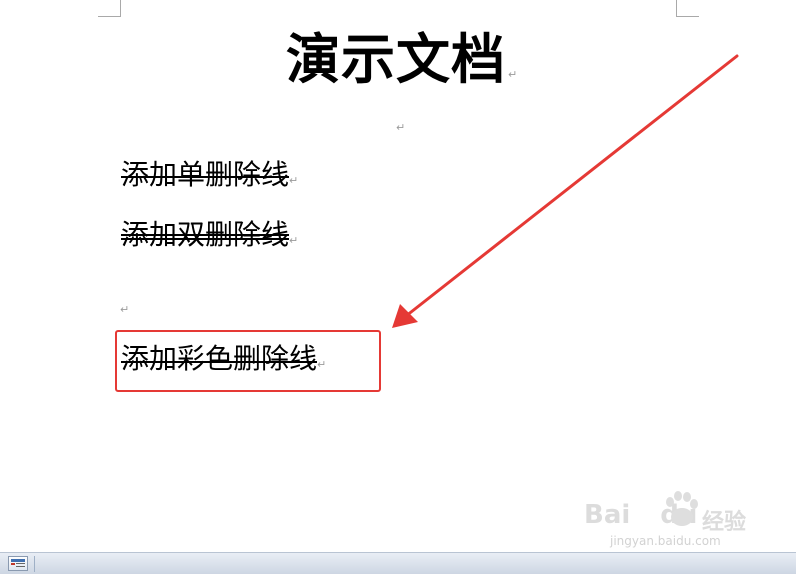 The height and width of the screenshot is (574, 796). I want to click on status-divider, so click(34, 564).